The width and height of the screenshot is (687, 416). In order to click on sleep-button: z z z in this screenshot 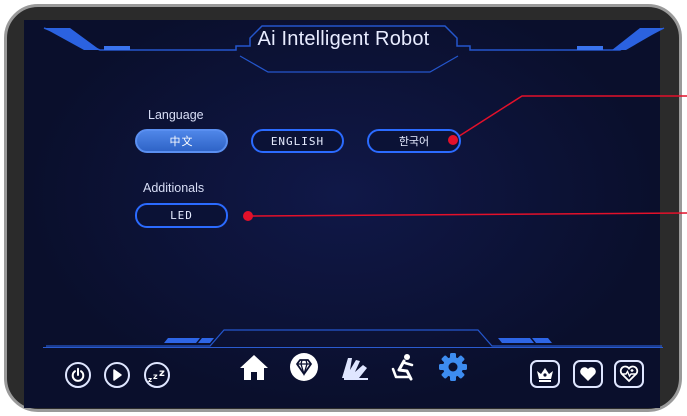, I will do `click(157, 375)`.